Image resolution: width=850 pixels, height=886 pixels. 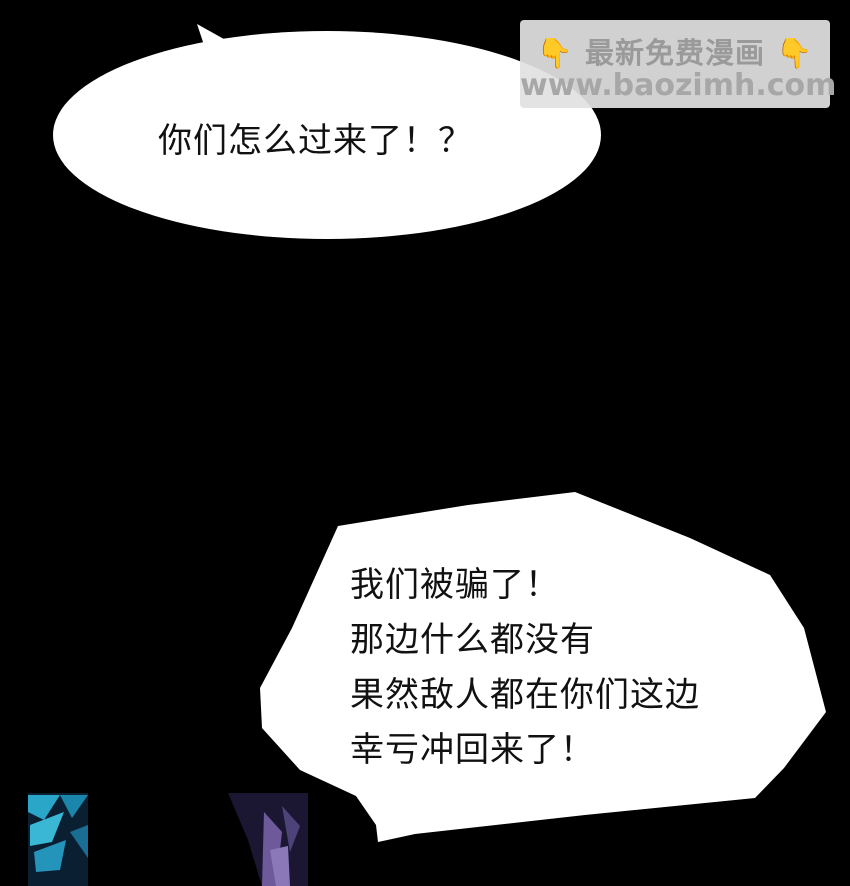 I want to click on bubble-bottom-line: 我们被骗了！, so click(x=455, y=585).